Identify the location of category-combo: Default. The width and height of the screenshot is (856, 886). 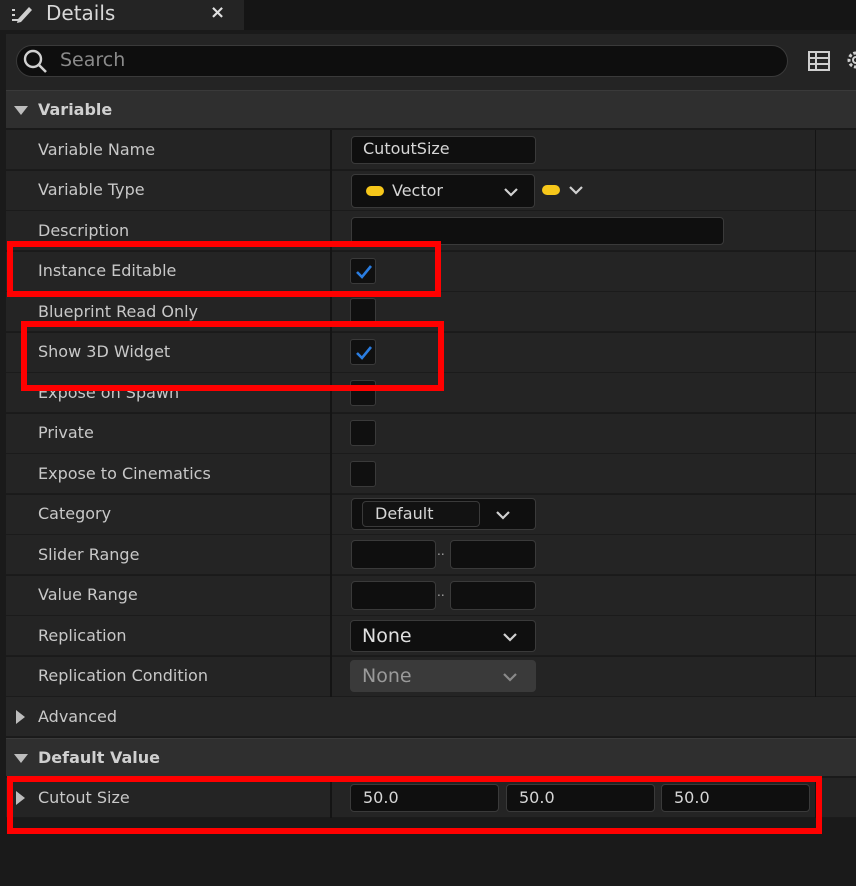
(443, 514).